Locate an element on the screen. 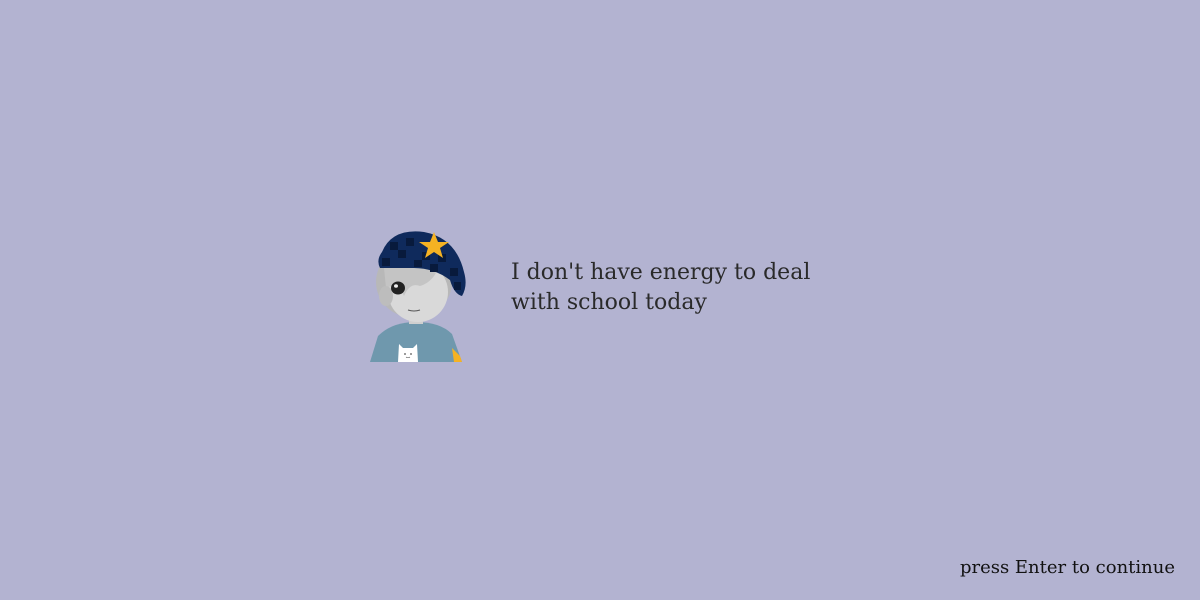 This screenshot has height=600, width=1200. eye-icon is located at coordinates (398, 288).